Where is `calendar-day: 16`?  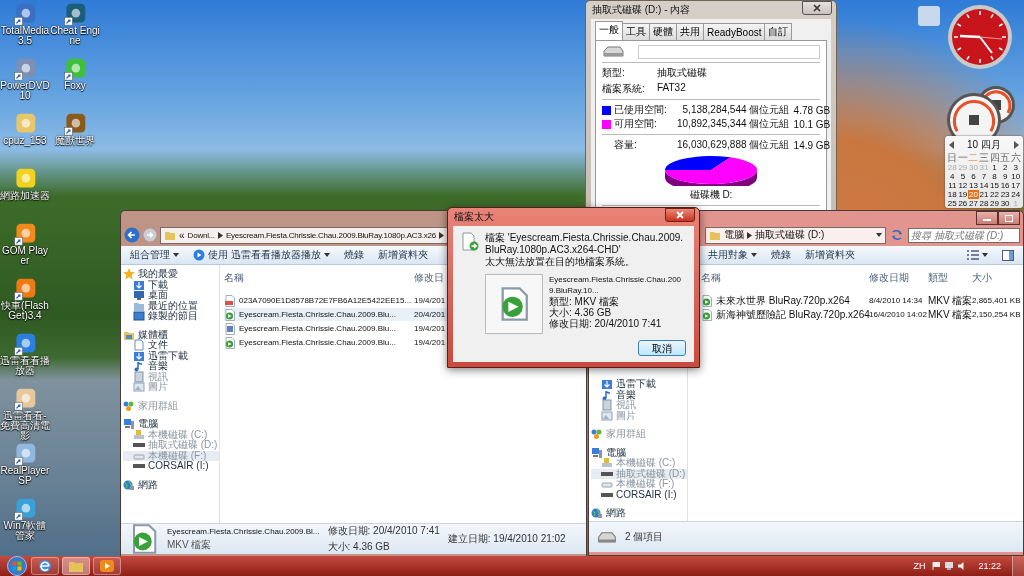
calendar-day: 16 is located at coordinates (1005, 185).